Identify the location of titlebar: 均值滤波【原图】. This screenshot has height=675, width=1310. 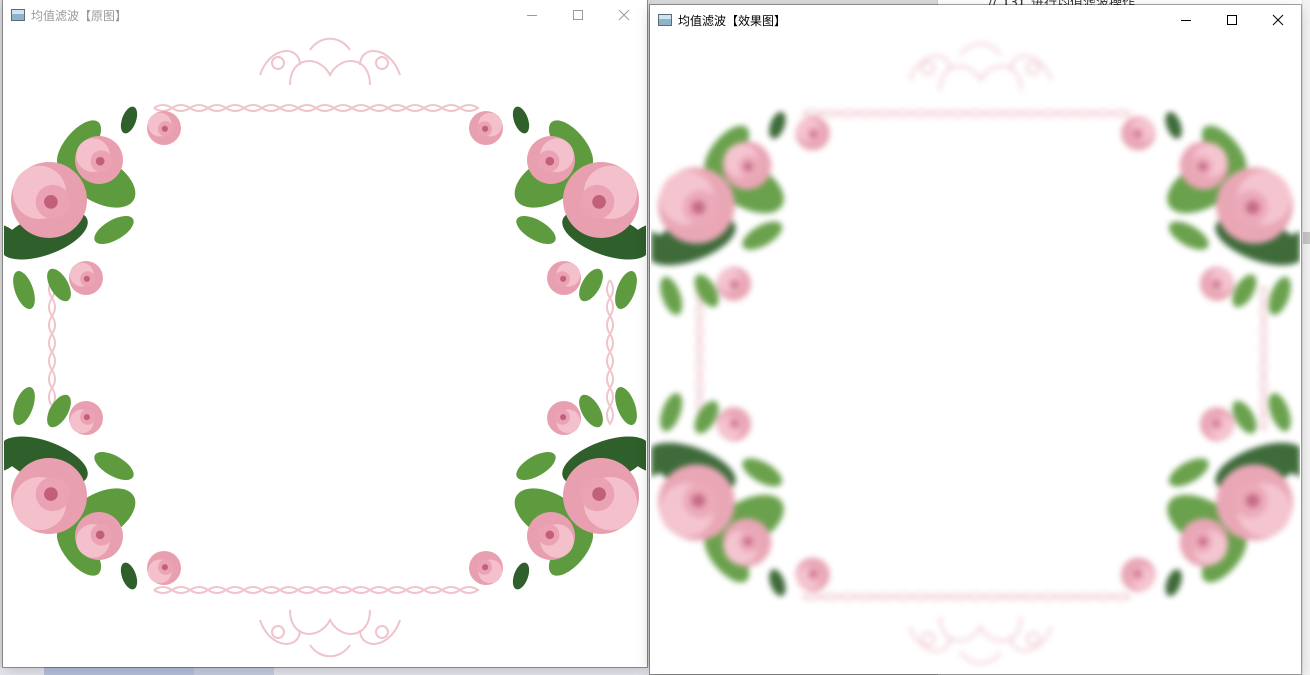
(325, 15).